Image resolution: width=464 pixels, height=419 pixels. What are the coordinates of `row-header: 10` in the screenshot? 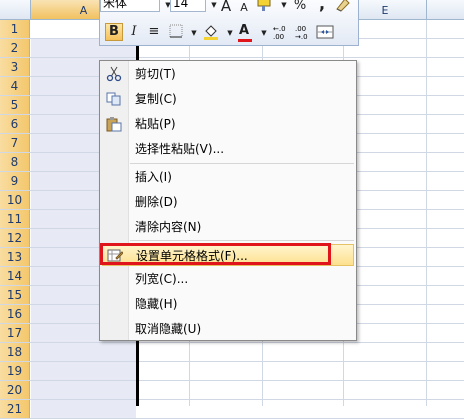 It's located at (15, 200).